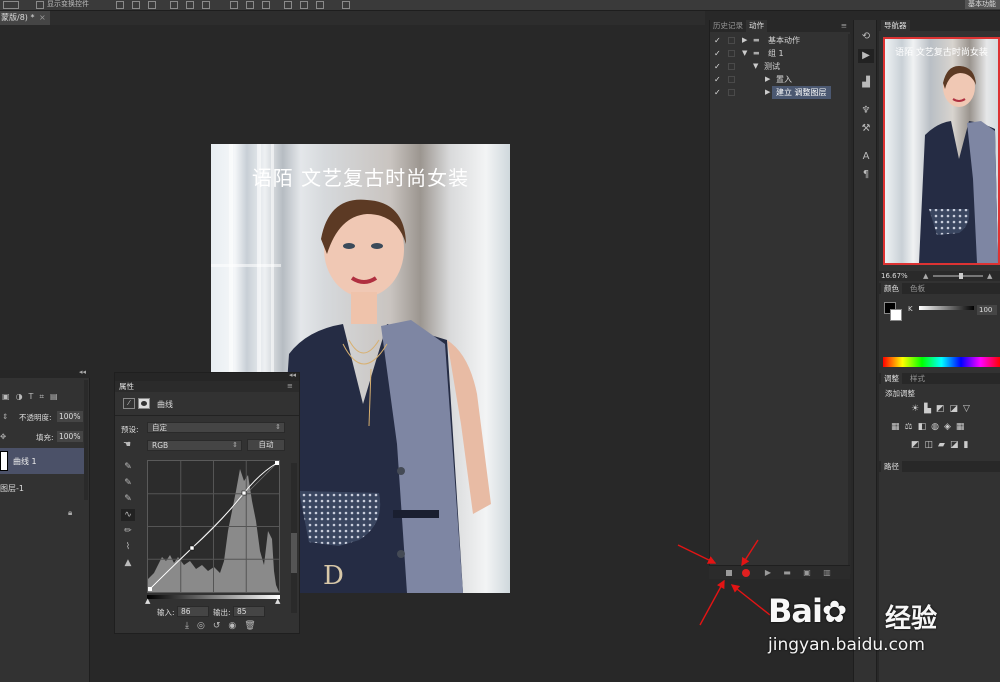  I want to click on auto-align-icon, so click(346, 5).